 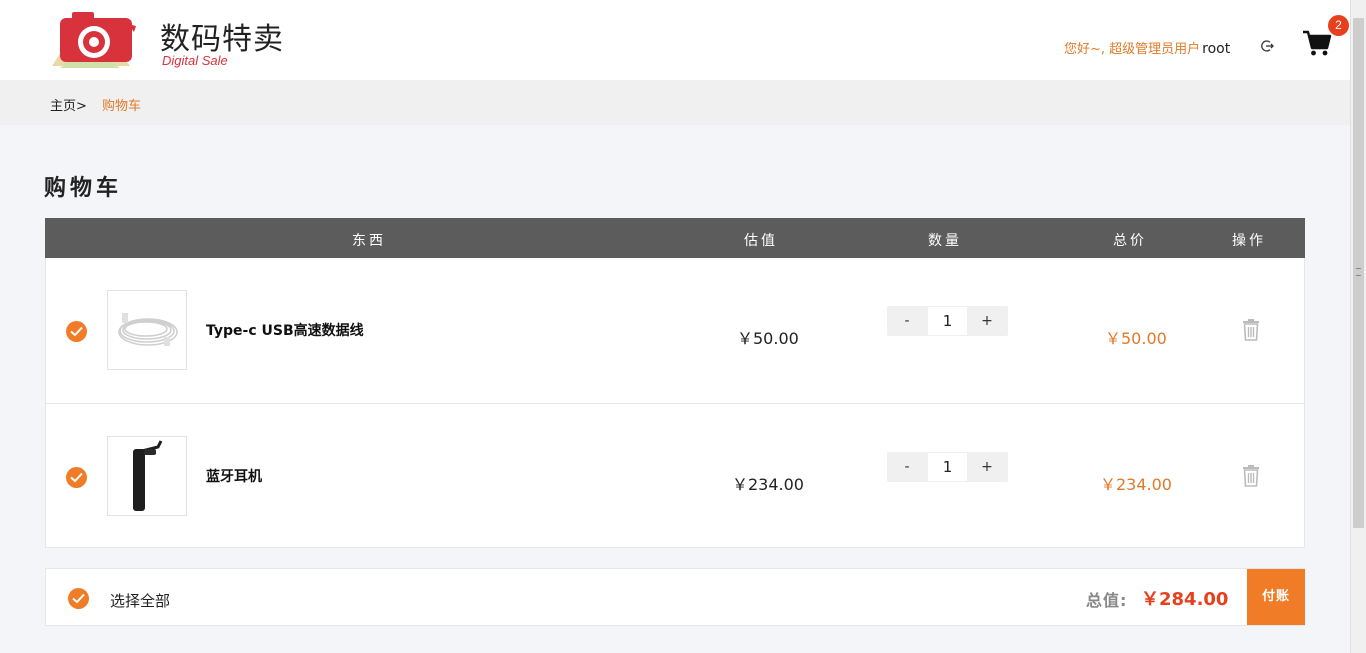 I want to click on site-logo: 数码特卖 Digital Sale, so click(x=170, y=40).